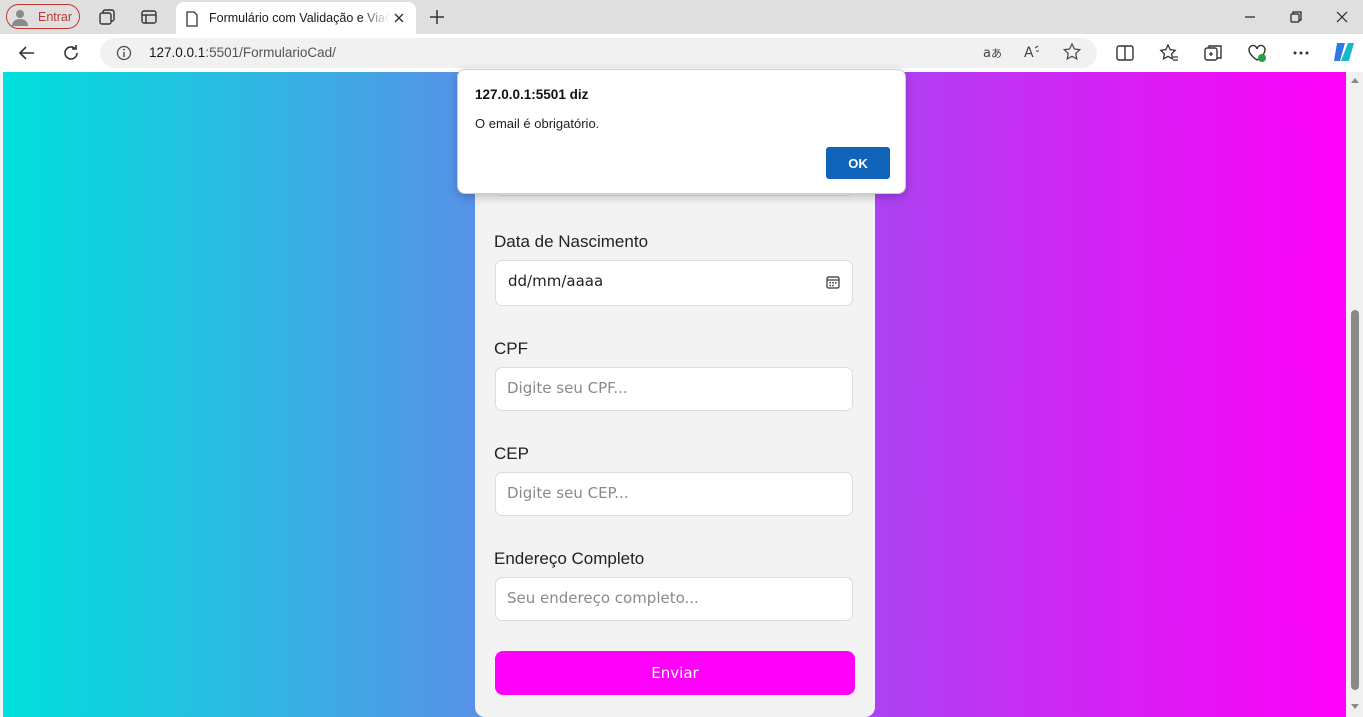  Describe the element at coordinates (833, 282) in the screenshot. I see `calendar-icon` at that location.